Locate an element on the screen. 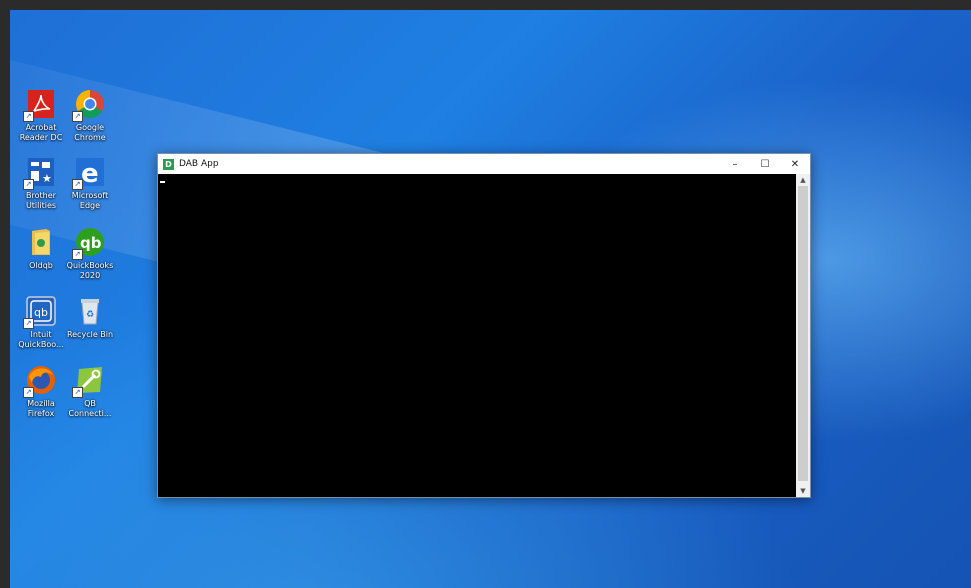 This screenshot has height=588, width=971. intuit-quickbooks-icon: qb ↗ is located at coordinates (40, 312).